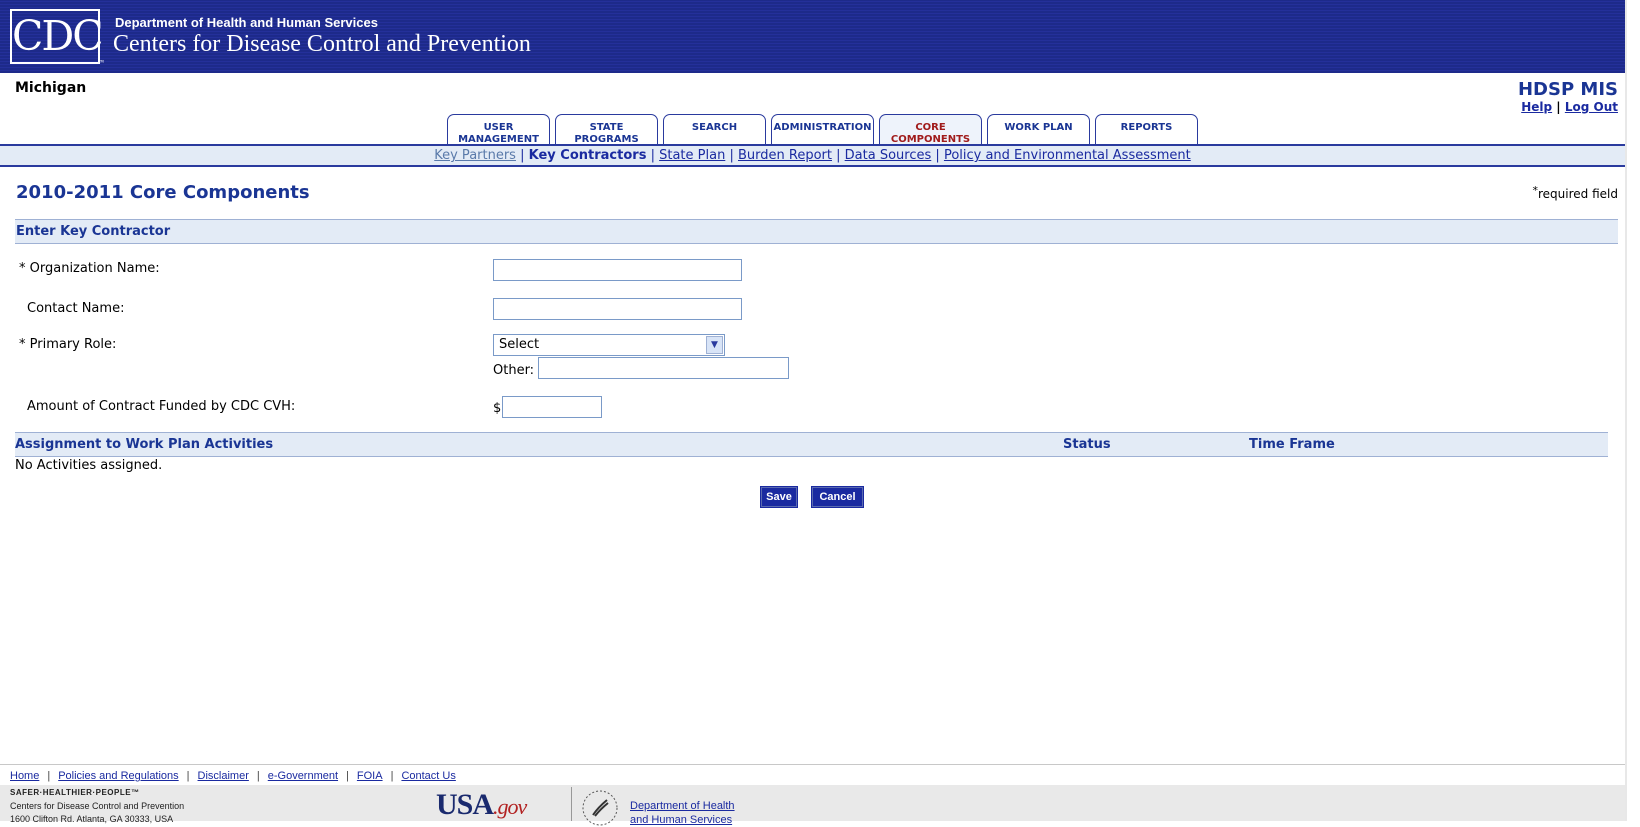 Image resolution: width=1640 pixels, height=827 pixels. I want to click on other-role-input, so click(663, 368).